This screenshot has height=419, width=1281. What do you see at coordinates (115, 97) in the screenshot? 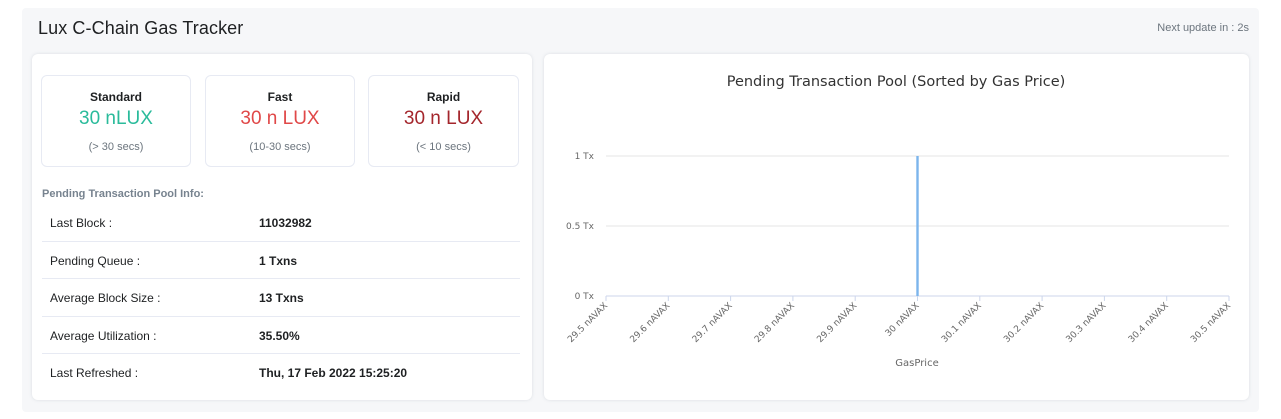
I see `tier-name: Standard` at bounding box center [115, 97].